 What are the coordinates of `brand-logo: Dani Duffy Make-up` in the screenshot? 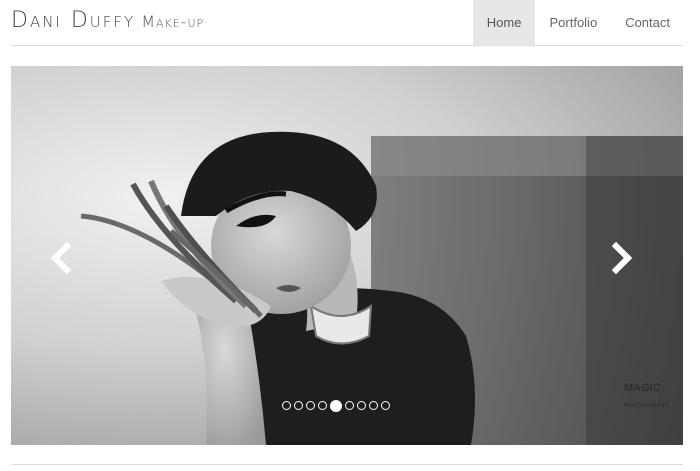 It's located at (107, 20).